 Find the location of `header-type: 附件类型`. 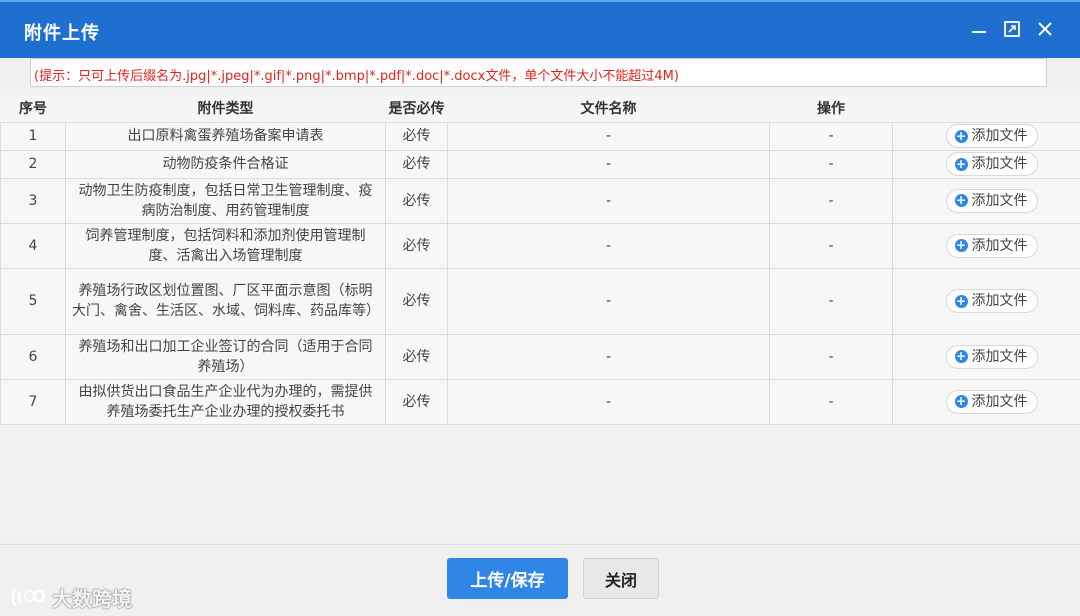

header-type: 附件类型 is located at coordinates (225, 109).